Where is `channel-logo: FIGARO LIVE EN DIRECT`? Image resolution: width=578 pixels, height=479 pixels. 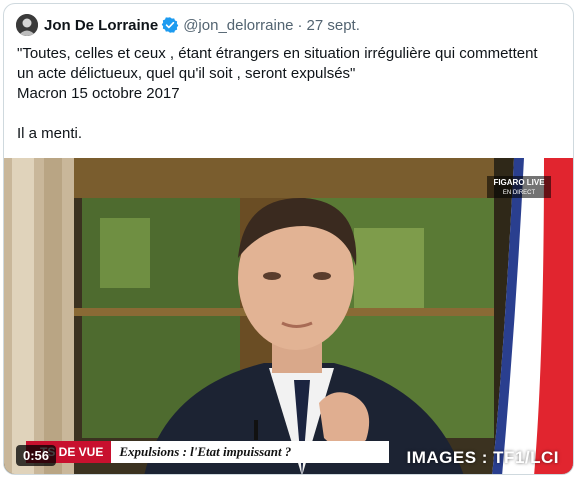 channel-logo: FIGARO LIVE EN DIRECT is located at coordinates (519, 187).